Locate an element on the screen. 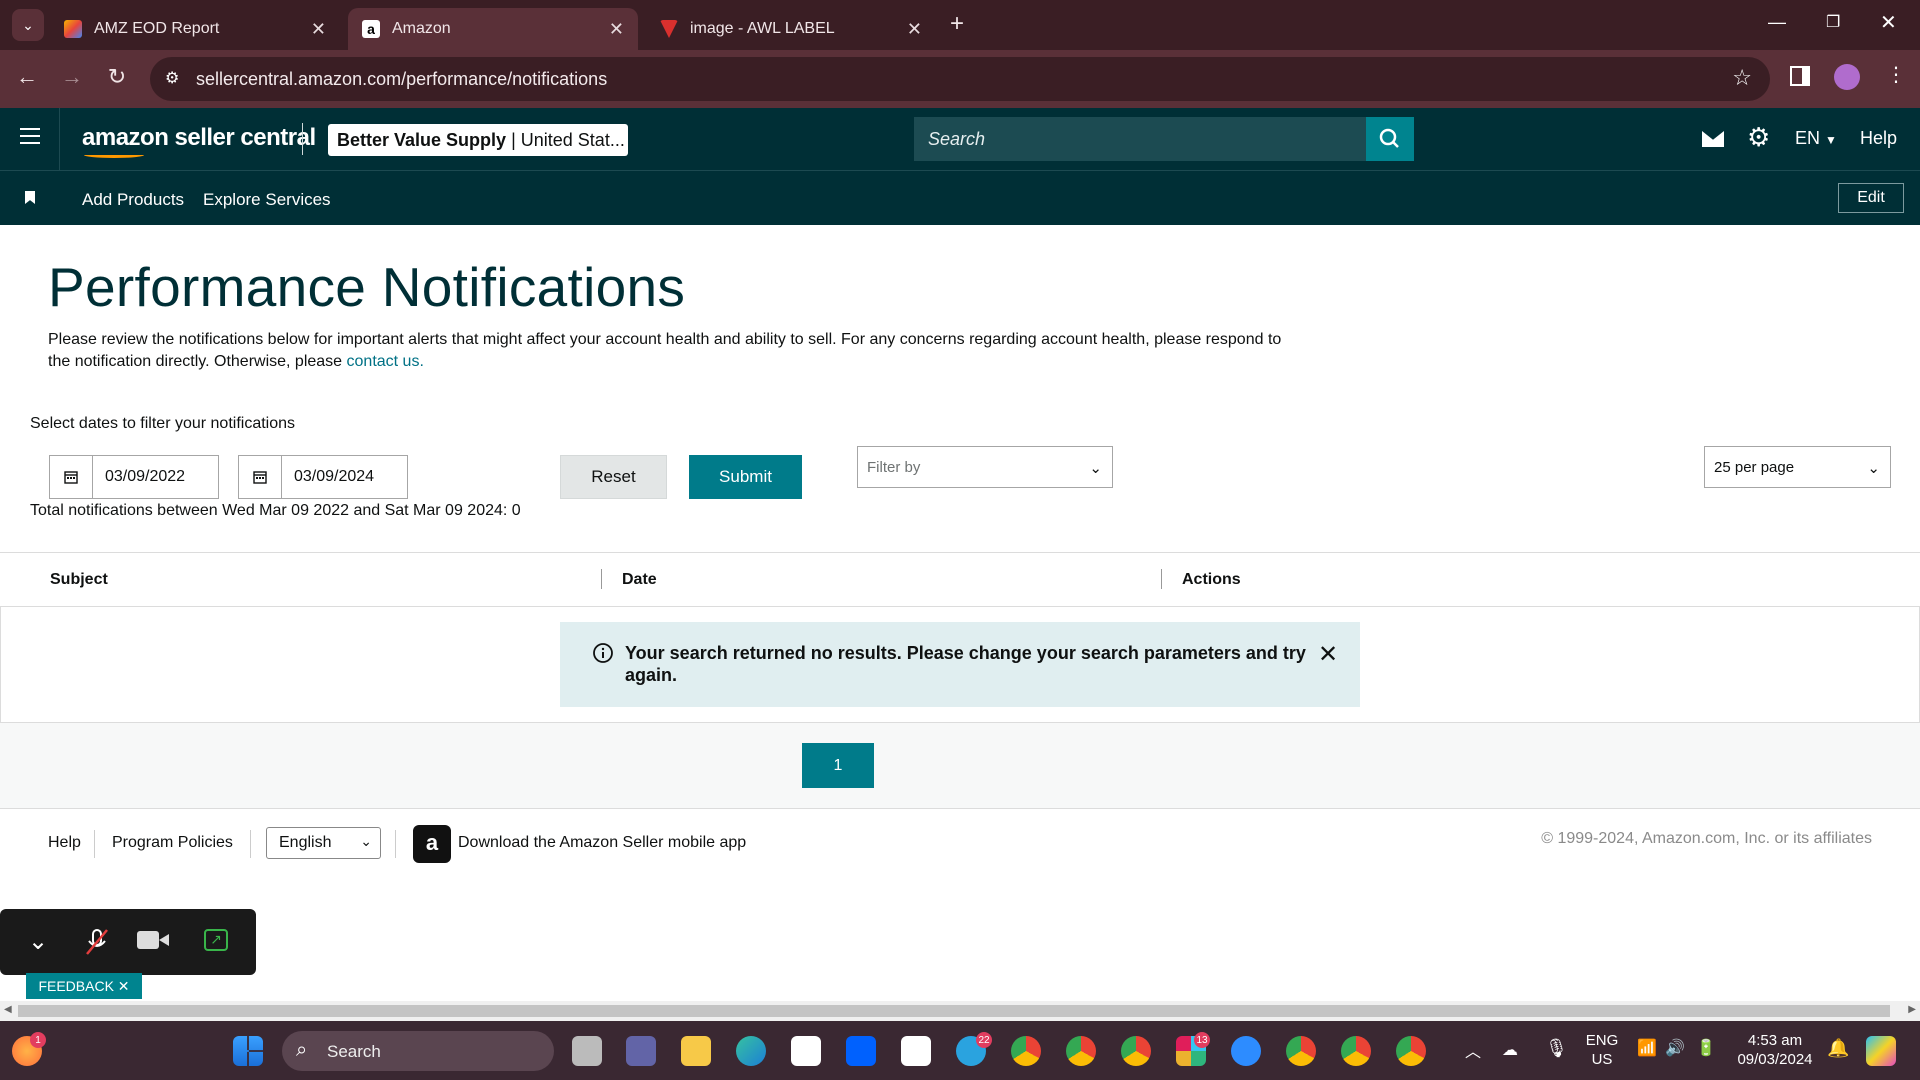  footer-help-link: Help is located at coordinates (64, 843).